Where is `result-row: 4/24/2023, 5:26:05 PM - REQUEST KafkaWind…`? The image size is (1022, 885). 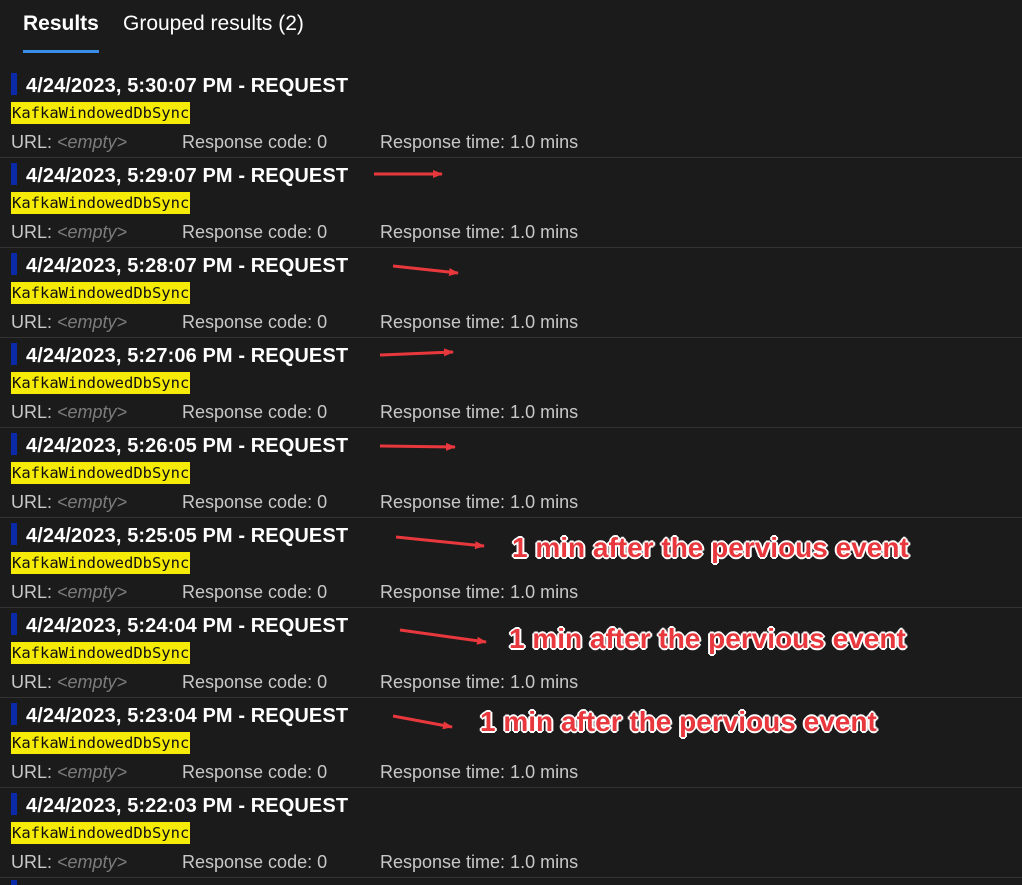 result-row: 4/24/2023, 5:26:05 PM - REQUEST KafkaWind… is located at coordinates (511, 473).